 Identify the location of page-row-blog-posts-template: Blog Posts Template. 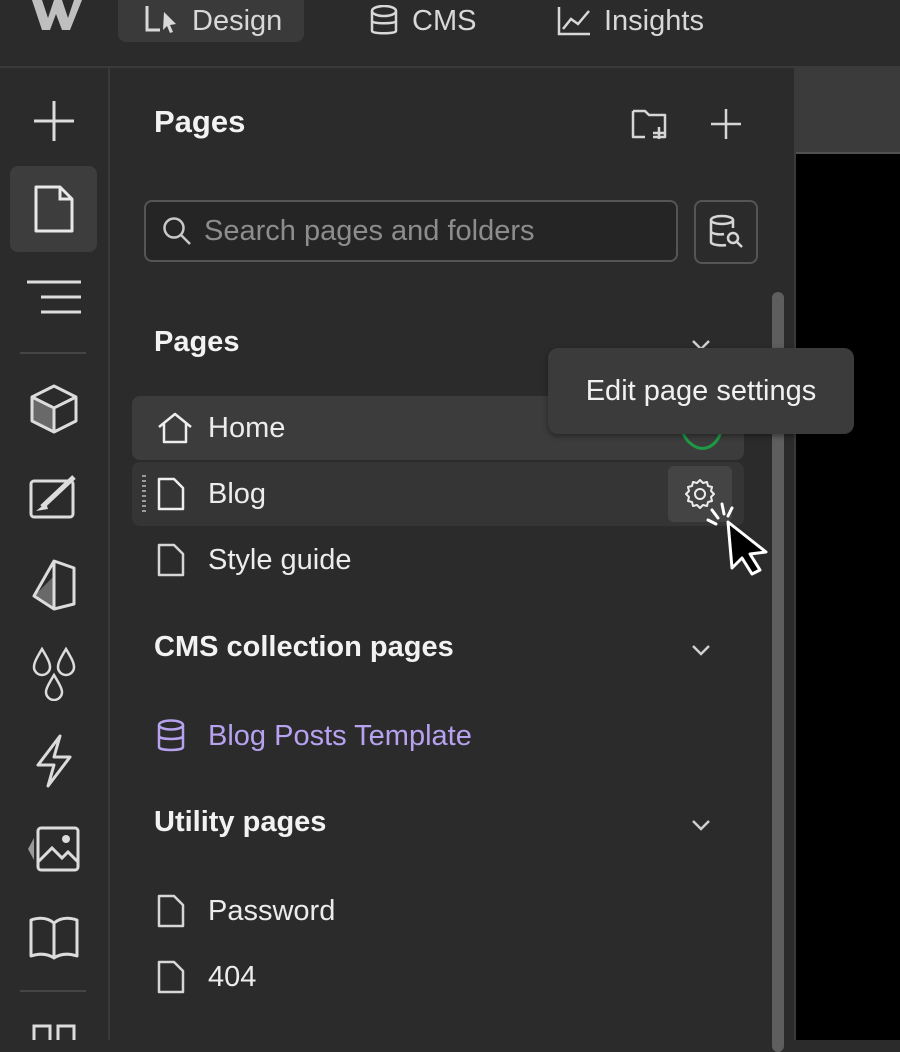
(438, 736).